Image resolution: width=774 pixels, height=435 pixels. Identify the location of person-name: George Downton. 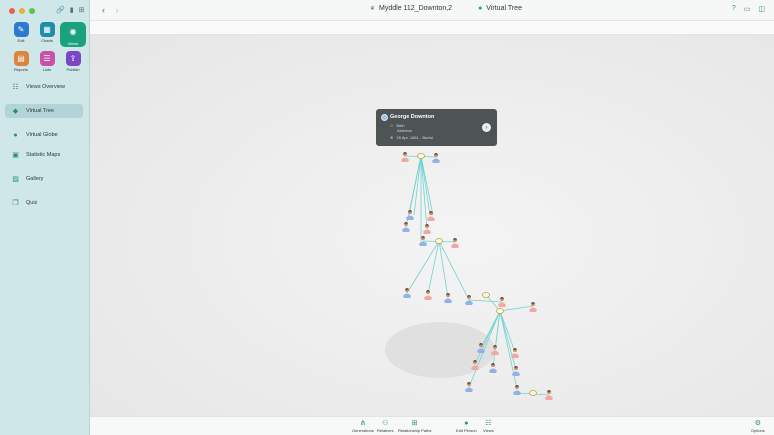
(412, 117).